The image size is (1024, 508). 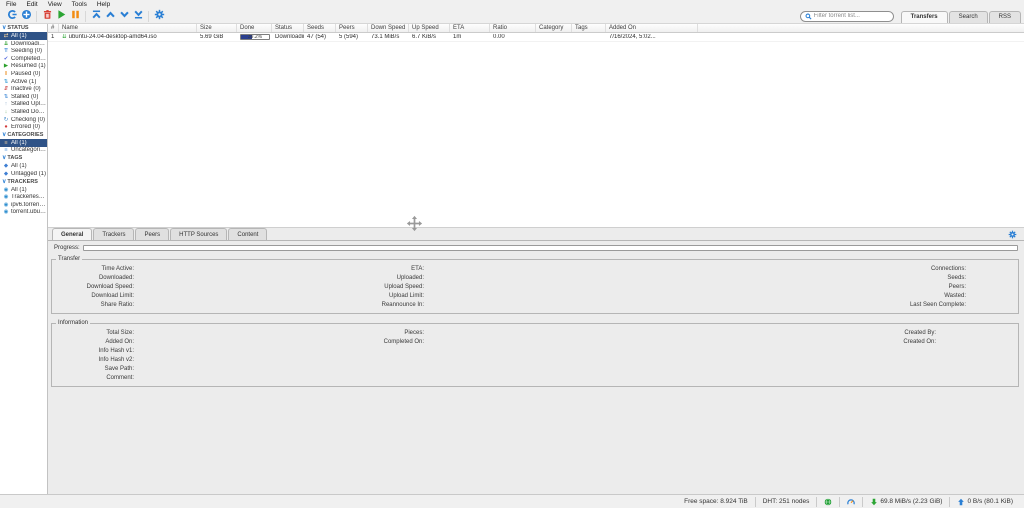 What do you see at coordinates (72, 234) in the screenshot?
I see `details-tab-general: General` at bounding box center [72, 234].